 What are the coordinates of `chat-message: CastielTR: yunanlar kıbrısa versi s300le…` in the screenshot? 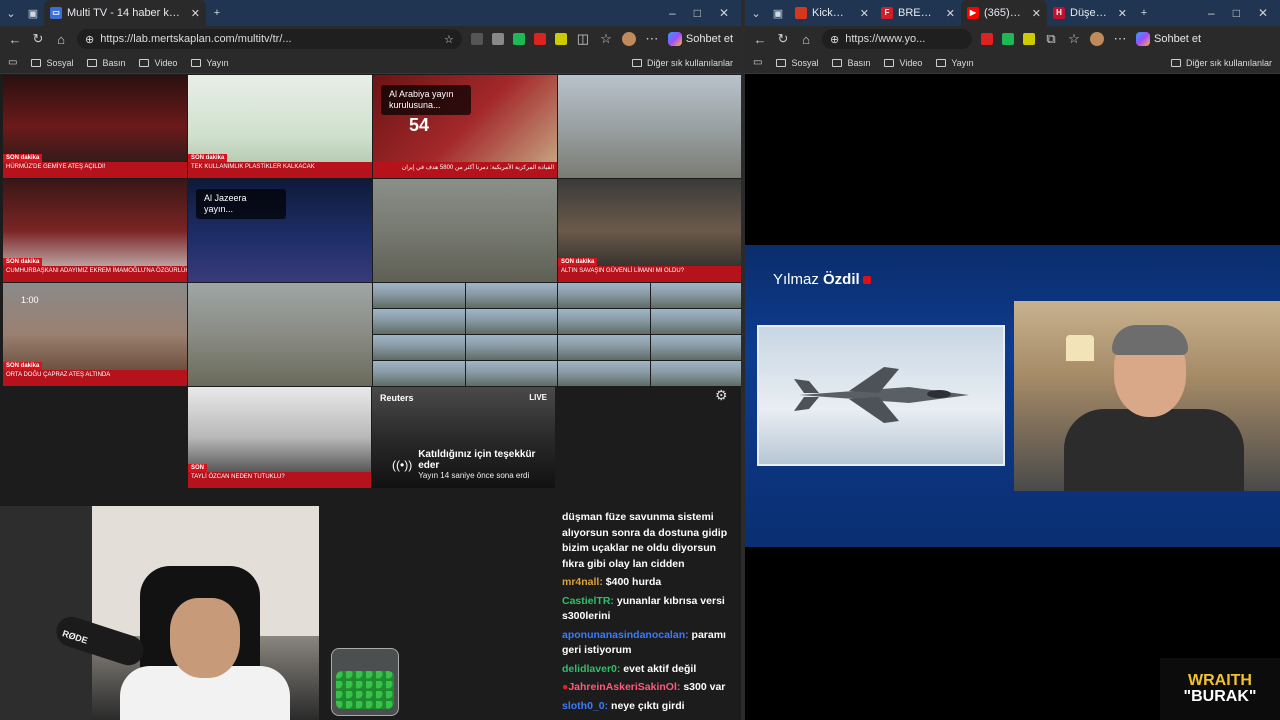 It's located at (647, 609).